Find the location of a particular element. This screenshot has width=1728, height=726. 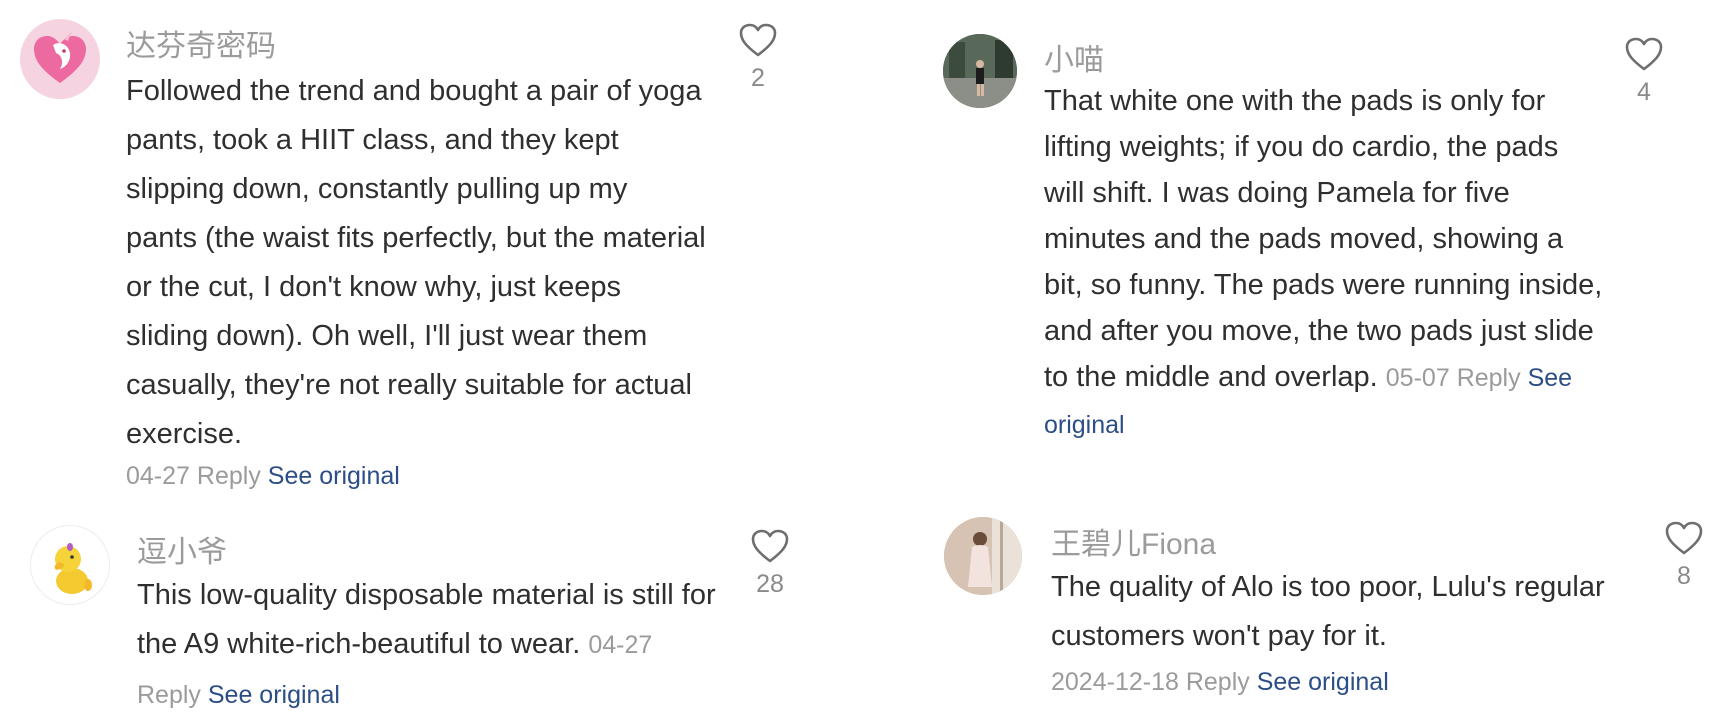

woman-photo-icon is located at coordinates (983, 556).